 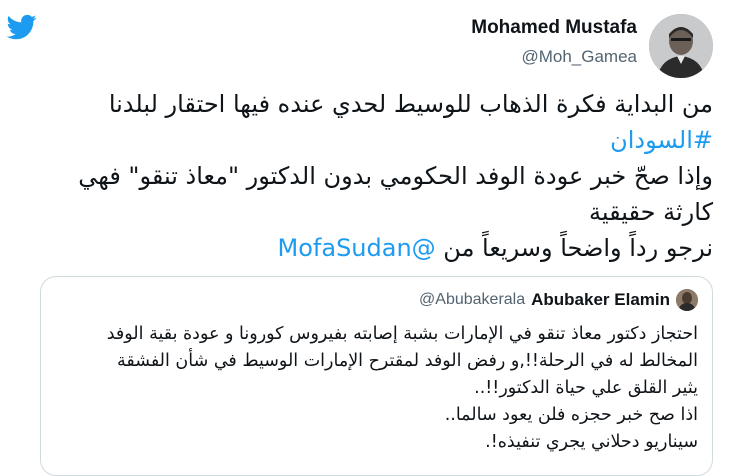 I want to click on quoted-line: سيناريو دحلاني يجري تنفيذه!., so click(x=591, y=442).